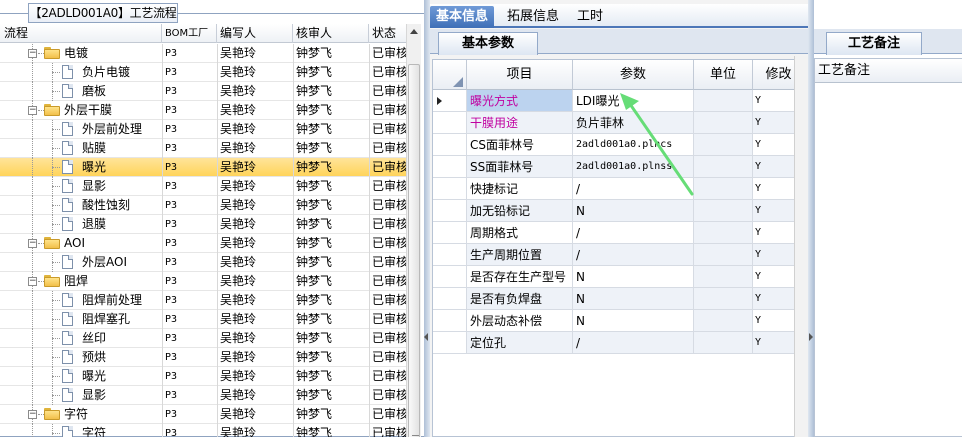  What do you see at coordinates (203, 91) in the screenshot?
I see `tree-row: 磨板 P3 吴艳玲 钟梦飞 已审核` at bounding box center [203, 91].